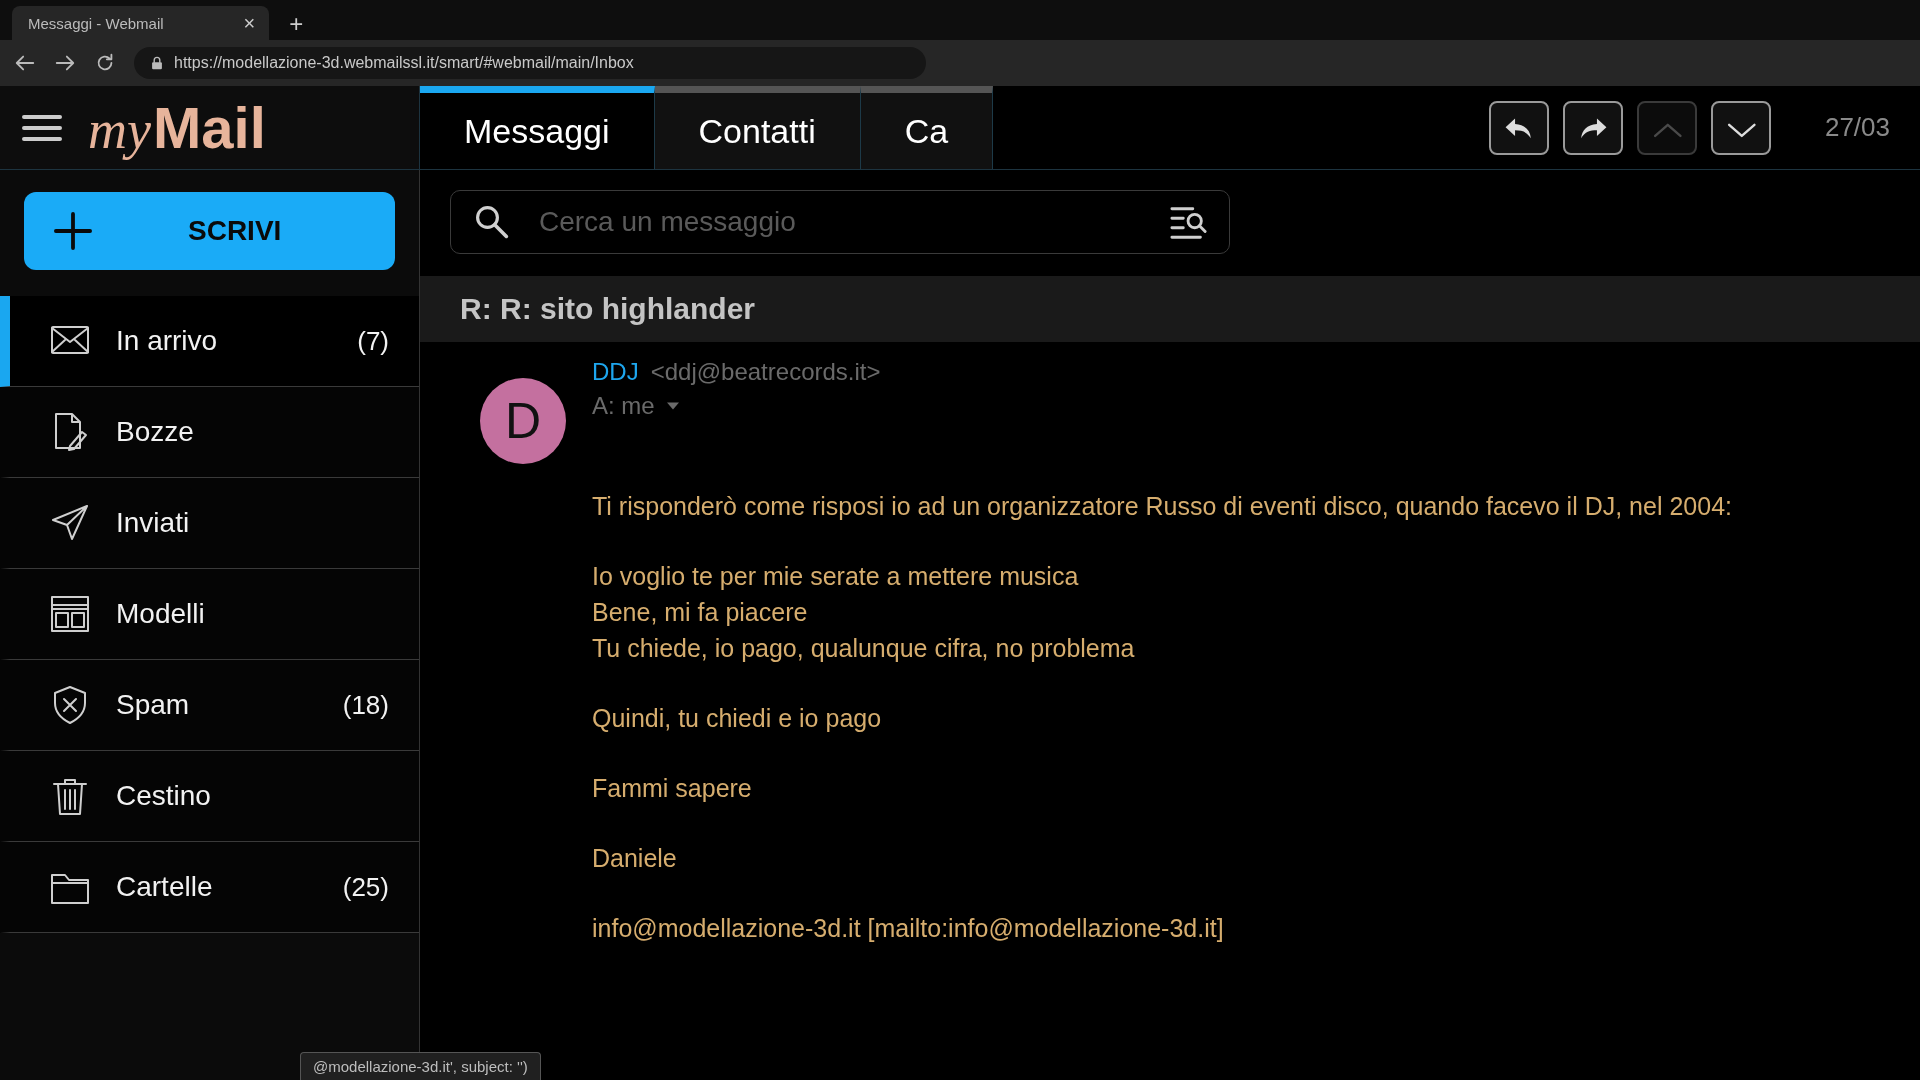  Describe the element at coordinates (492, 222) in the screenshot. I see `search-icon` at that location.